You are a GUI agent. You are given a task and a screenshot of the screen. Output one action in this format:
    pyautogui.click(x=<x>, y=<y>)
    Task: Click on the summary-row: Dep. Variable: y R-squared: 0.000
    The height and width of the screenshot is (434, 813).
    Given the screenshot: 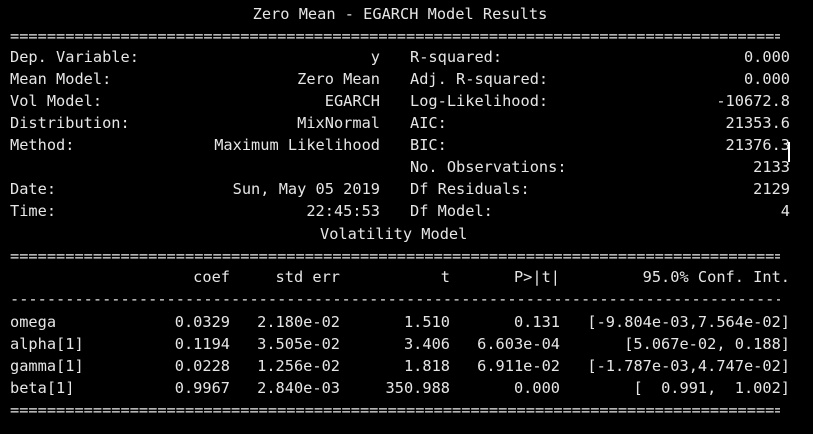 What is the action you would take?
    pyautogui.click(x=400, y=57)
    